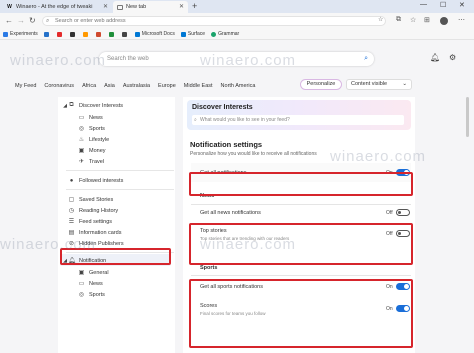  Describe the element at coordinates (423, 4) in the screenshot. I see `minimize-icon: —` at that location.